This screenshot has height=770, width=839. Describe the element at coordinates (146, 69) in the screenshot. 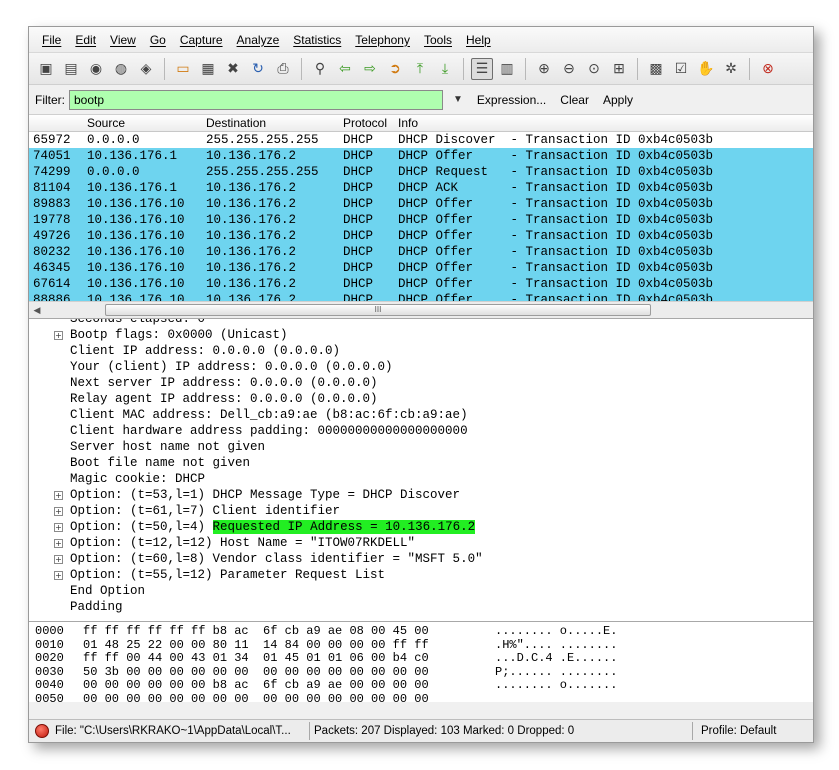

I see `restart-capture-icon: ◈` at that location.